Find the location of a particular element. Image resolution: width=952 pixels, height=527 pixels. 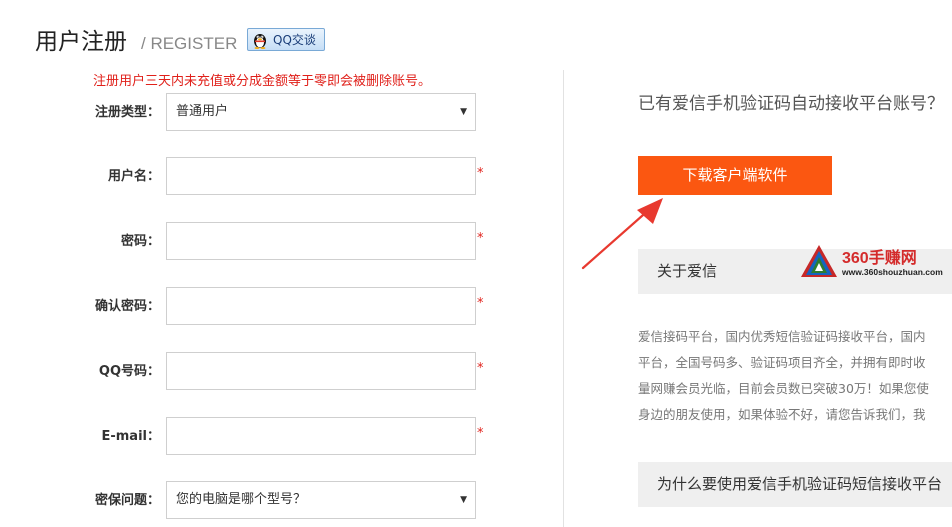

form-row-password: 密码： * is located at coordinates (280, 242).